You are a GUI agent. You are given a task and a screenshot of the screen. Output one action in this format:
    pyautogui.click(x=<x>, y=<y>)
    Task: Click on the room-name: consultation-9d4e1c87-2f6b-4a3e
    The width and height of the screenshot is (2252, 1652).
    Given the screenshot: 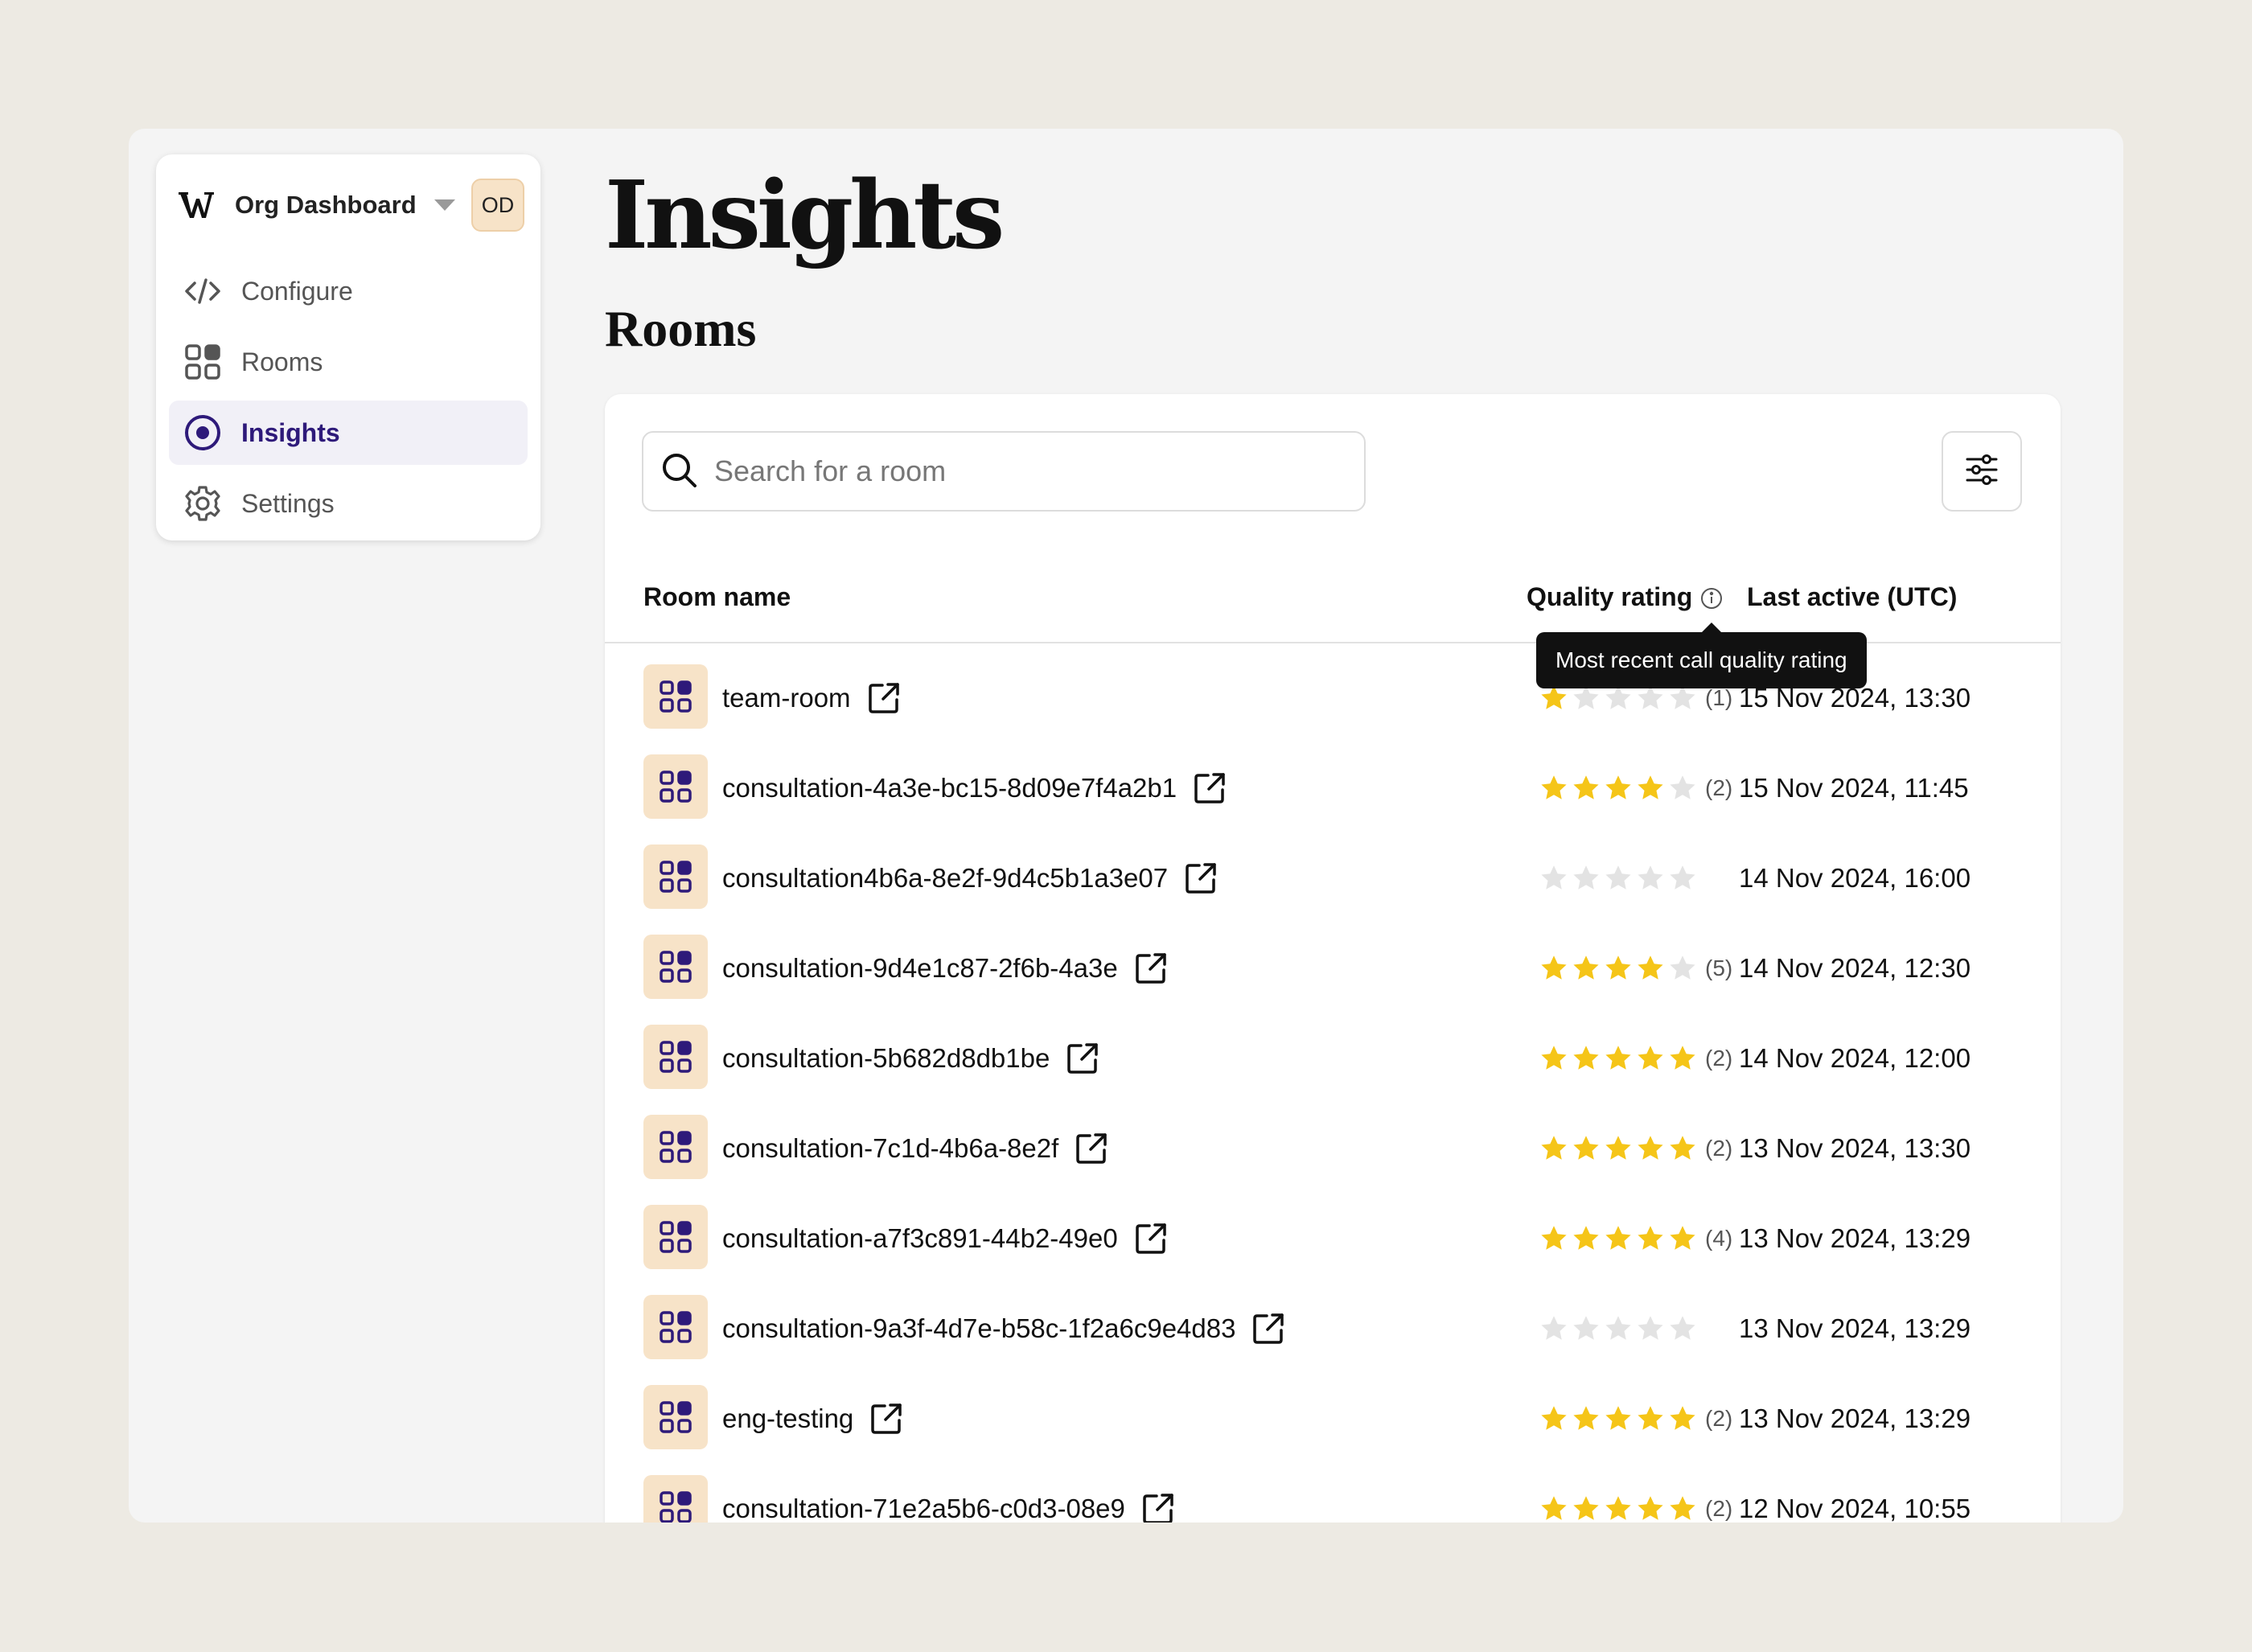 What is the action you would take?
    pyautogui.click(x=920, y=968)
    